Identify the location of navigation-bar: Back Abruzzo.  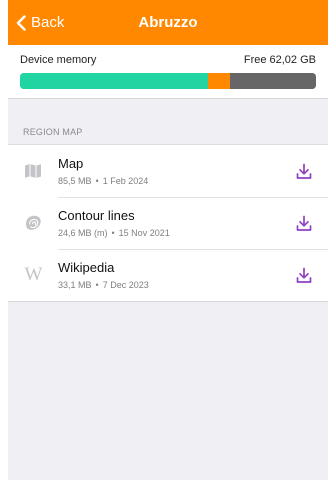
(168, 22).